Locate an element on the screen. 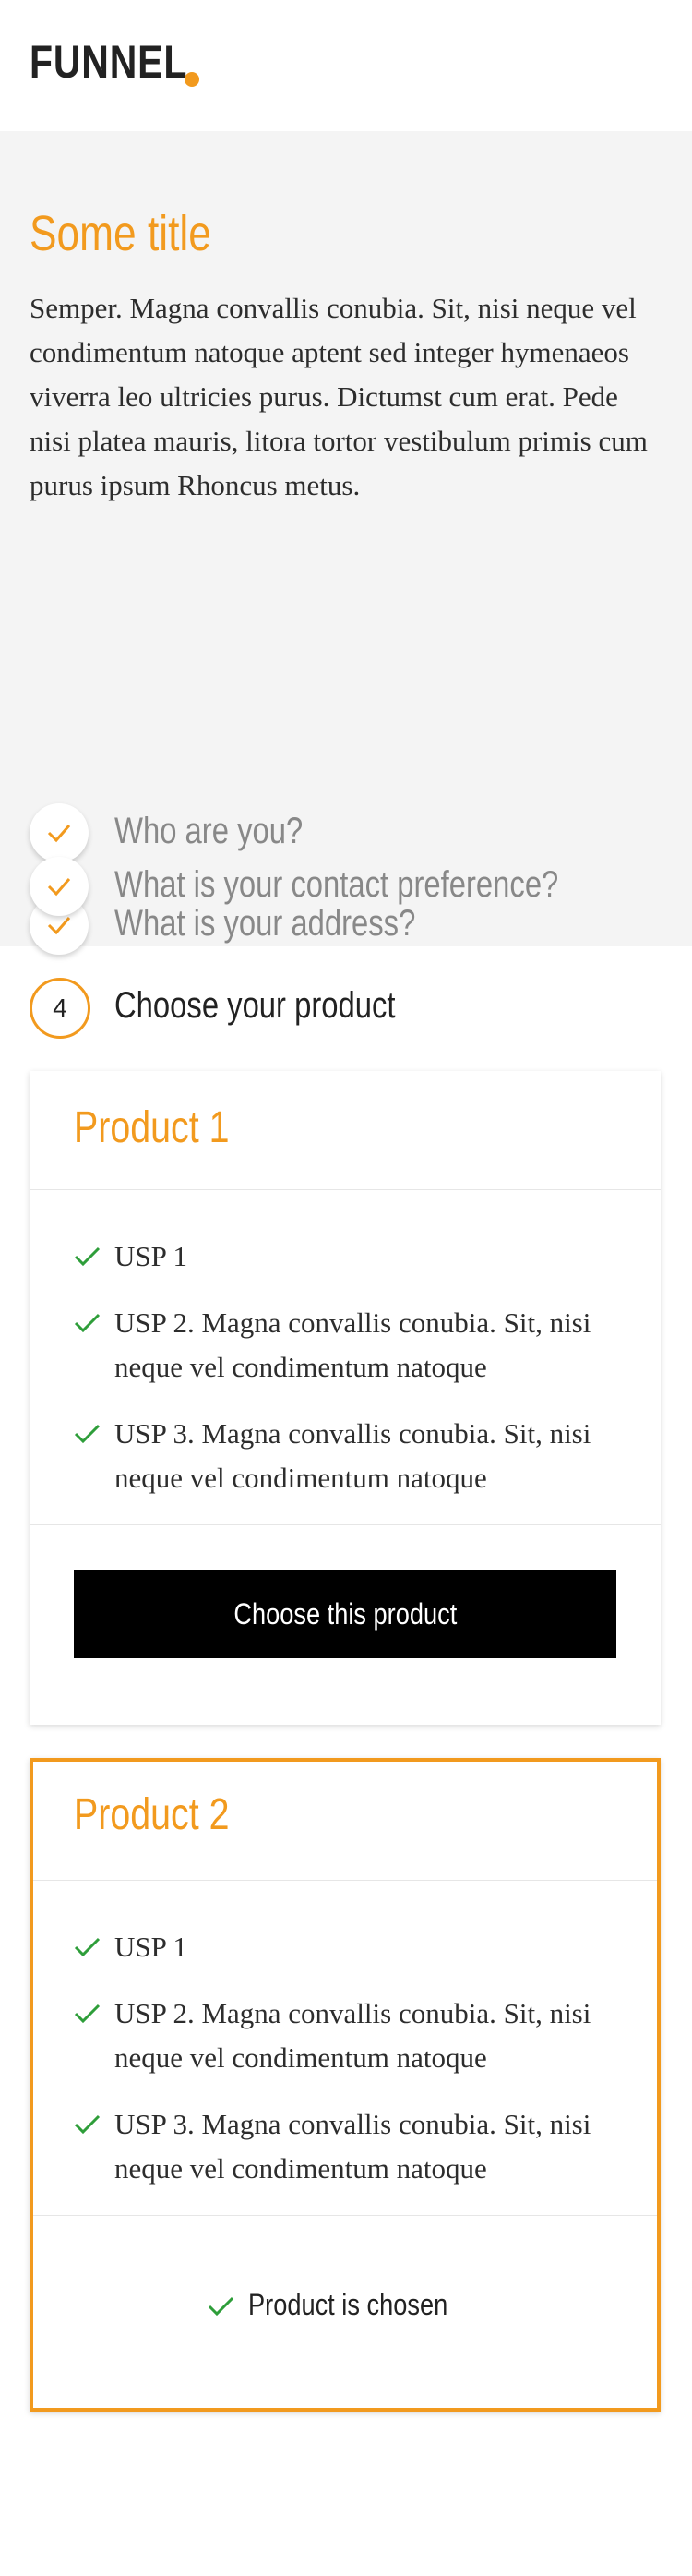 This screenshot has height=2576, width=692. active-step: 4 Choose your product is located at coordinates (352, 1008).